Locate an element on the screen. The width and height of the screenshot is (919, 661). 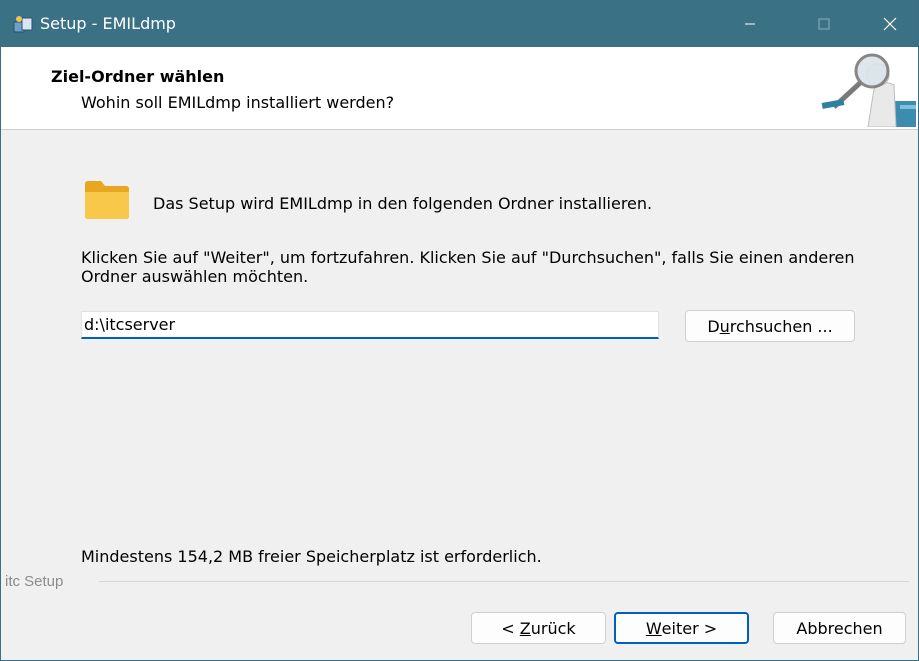
next-label-accel: W is located at coordinates (653, 628).